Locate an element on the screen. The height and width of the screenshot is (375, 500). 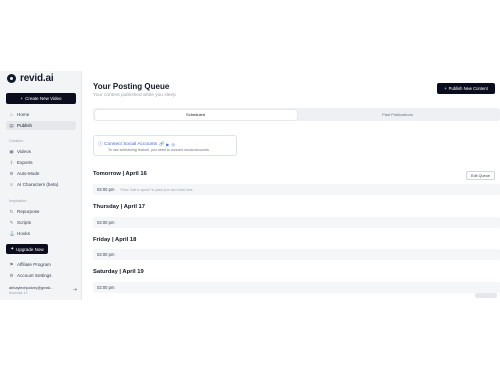
page-subtitle: Your content published while you sleep is located at coordinates (134, 95).